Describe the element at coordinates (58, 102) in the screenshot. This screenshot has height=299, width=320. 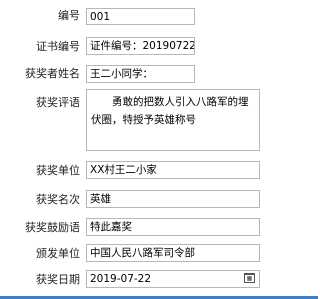
I see `label-award-comment: 获奖评语` at that location.